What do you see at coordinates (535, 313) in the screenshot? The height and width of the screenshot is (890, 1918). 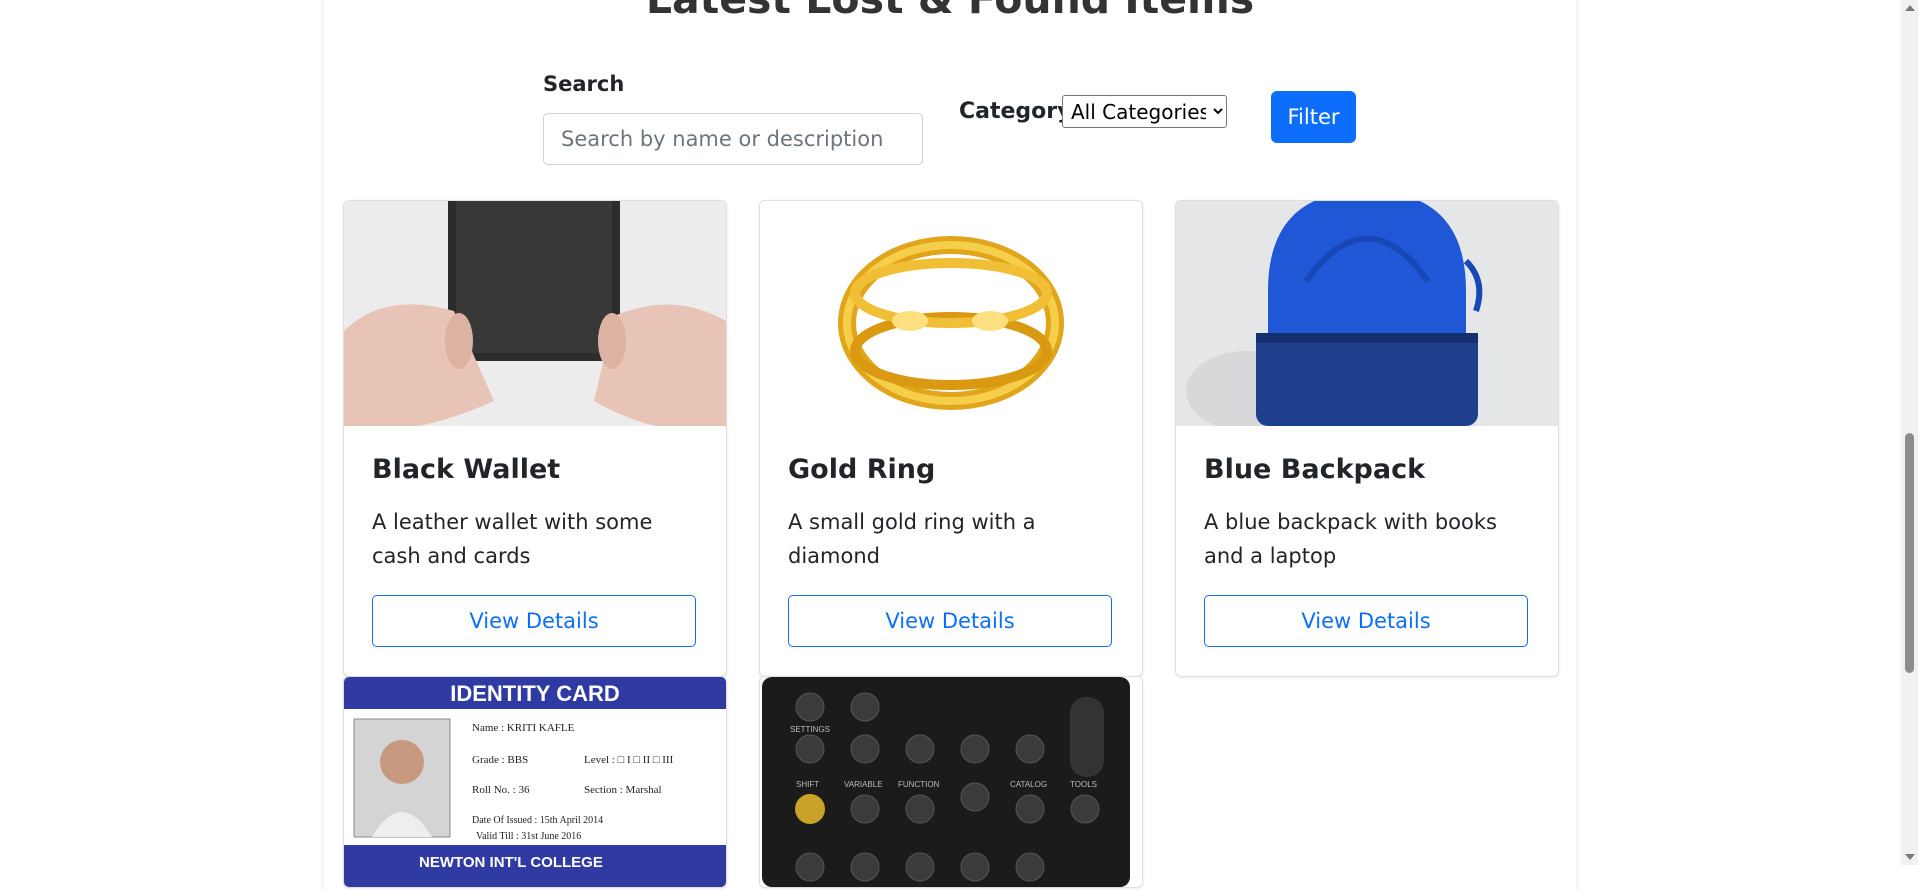 I see `wallet-image` at bounding box center [535, 313].